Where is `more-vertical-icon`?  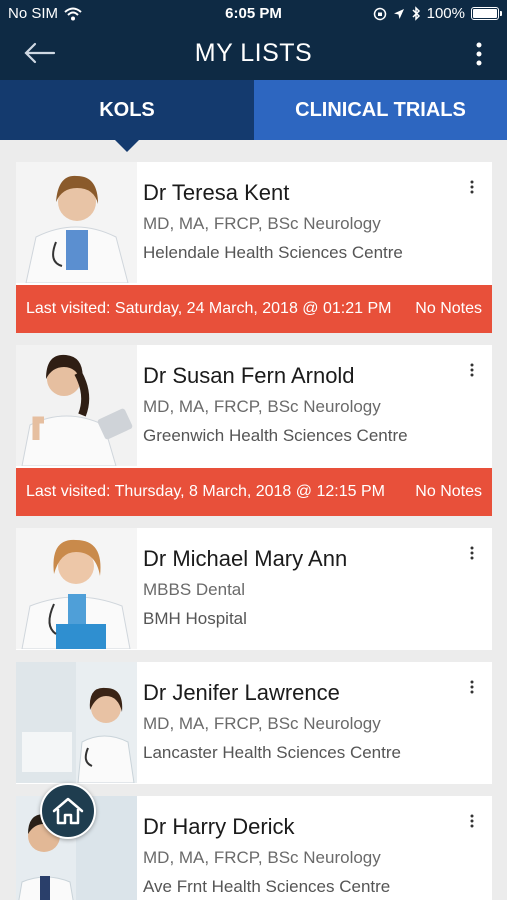 more-vertical-icon is located at coordinates (479, 54).